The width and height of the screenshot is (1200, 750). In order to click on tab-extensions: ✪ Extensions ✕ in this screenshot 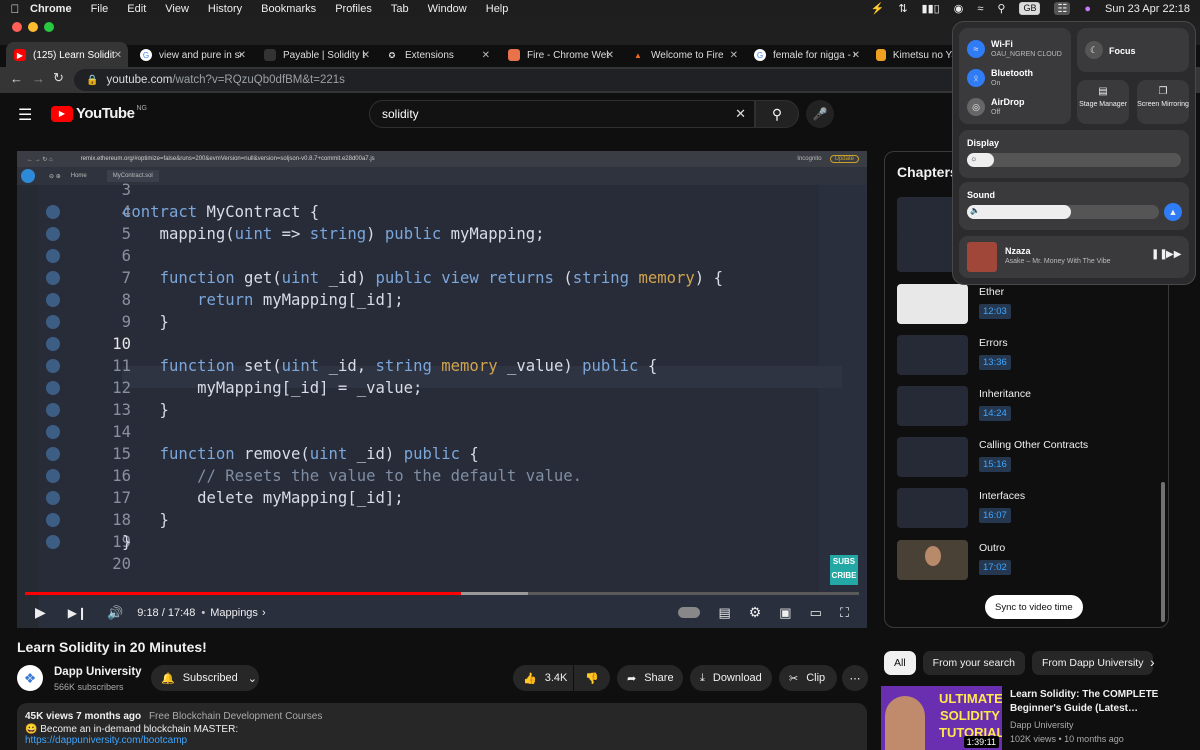, I will do `click(437, 55)`.